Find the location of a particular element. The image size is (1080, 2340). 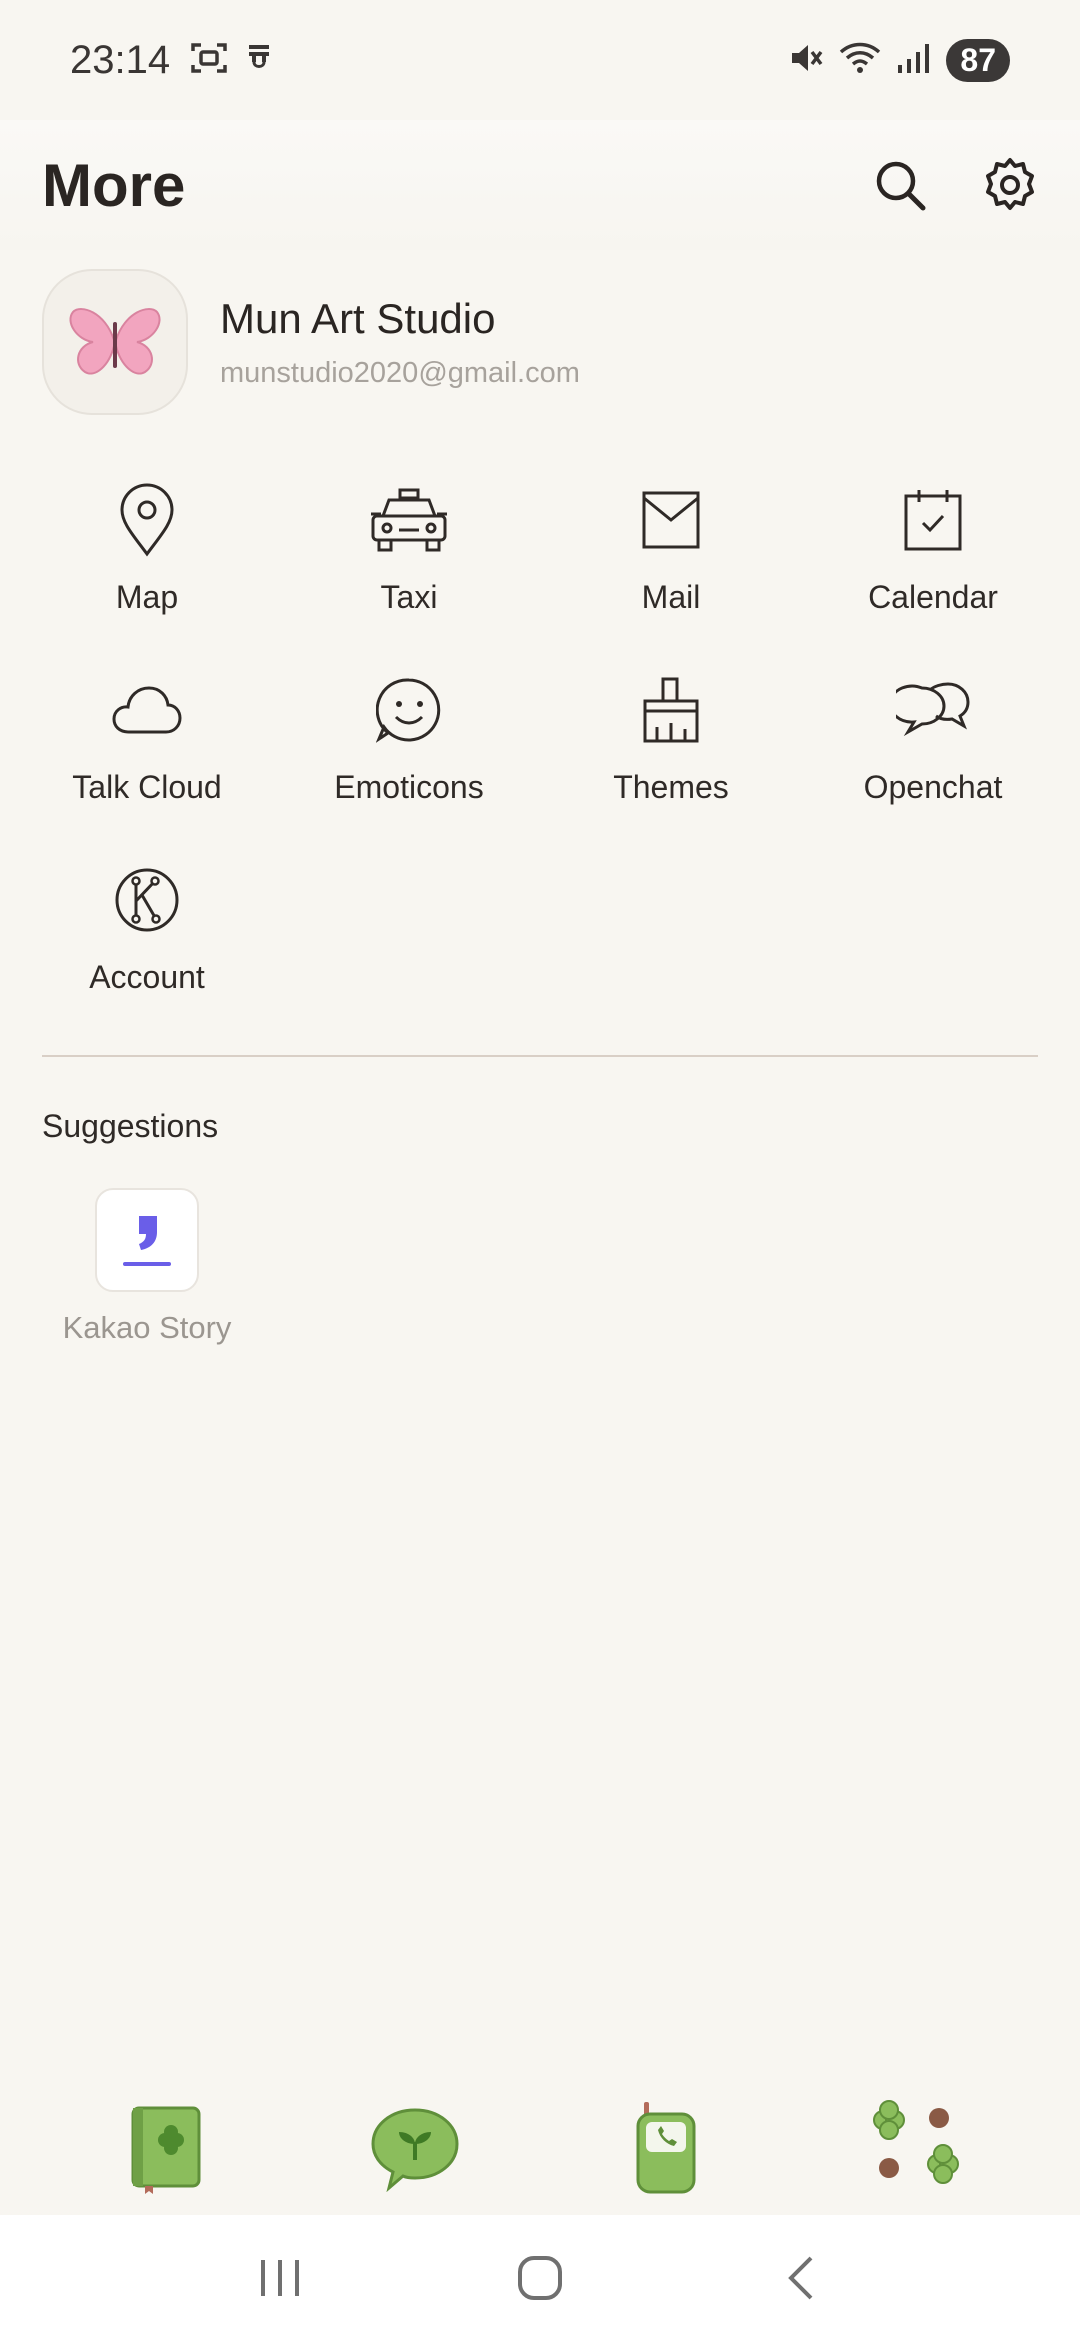

butterfly-icon is located at coordinates (115, 341).